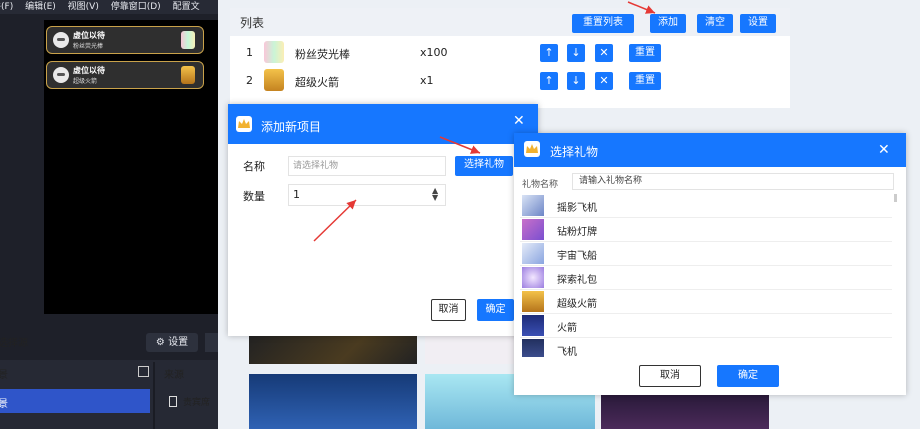 The height and width of the screenshot is (429, 920). What do you see at coordinates (641, 7) in the screenshot?
I see `arrow-to-add` at bounding box center [641, 7].